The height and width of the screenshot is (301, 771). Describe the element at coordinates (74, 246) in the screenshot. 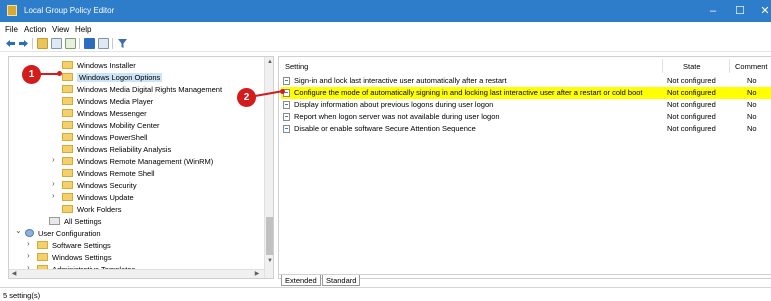

I see `tree-item-software-settings: Software Settings` at that location.